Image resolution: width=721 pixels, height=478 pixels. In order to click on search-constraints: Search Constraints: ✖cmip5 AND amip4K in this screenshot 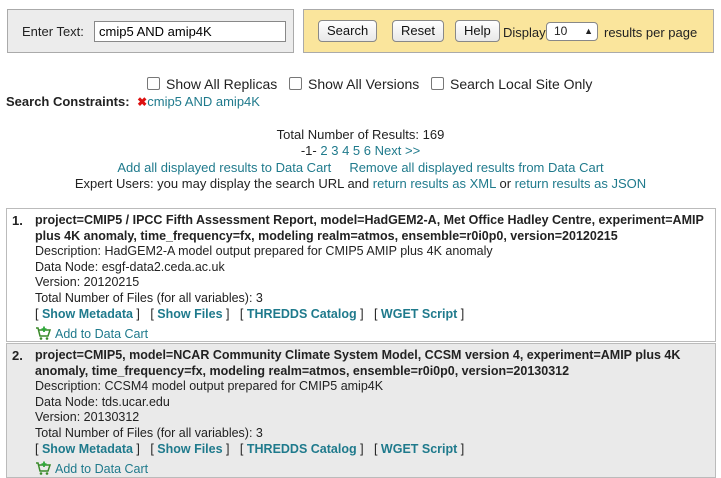, I will do `click(133, 101)`.